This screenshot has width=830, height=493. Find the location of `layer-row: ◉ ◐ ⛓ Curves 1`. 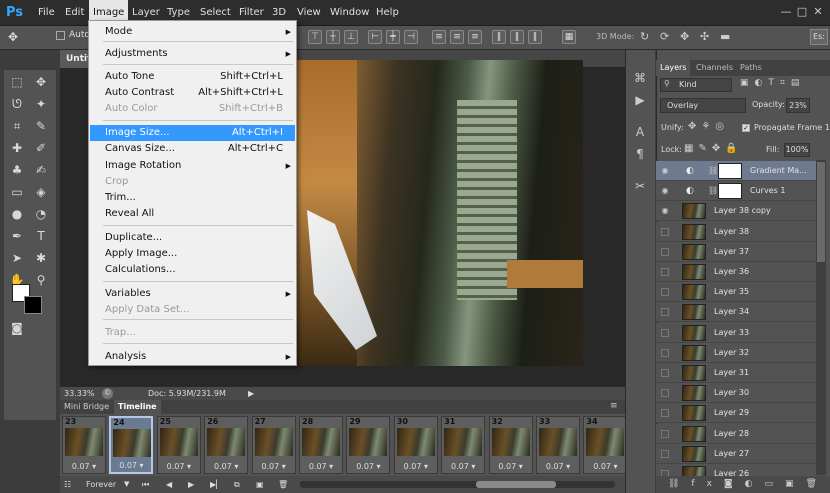

layer-row: ◉ ◐ ⛓ Curves 1 is located at coordinates (736, 191).